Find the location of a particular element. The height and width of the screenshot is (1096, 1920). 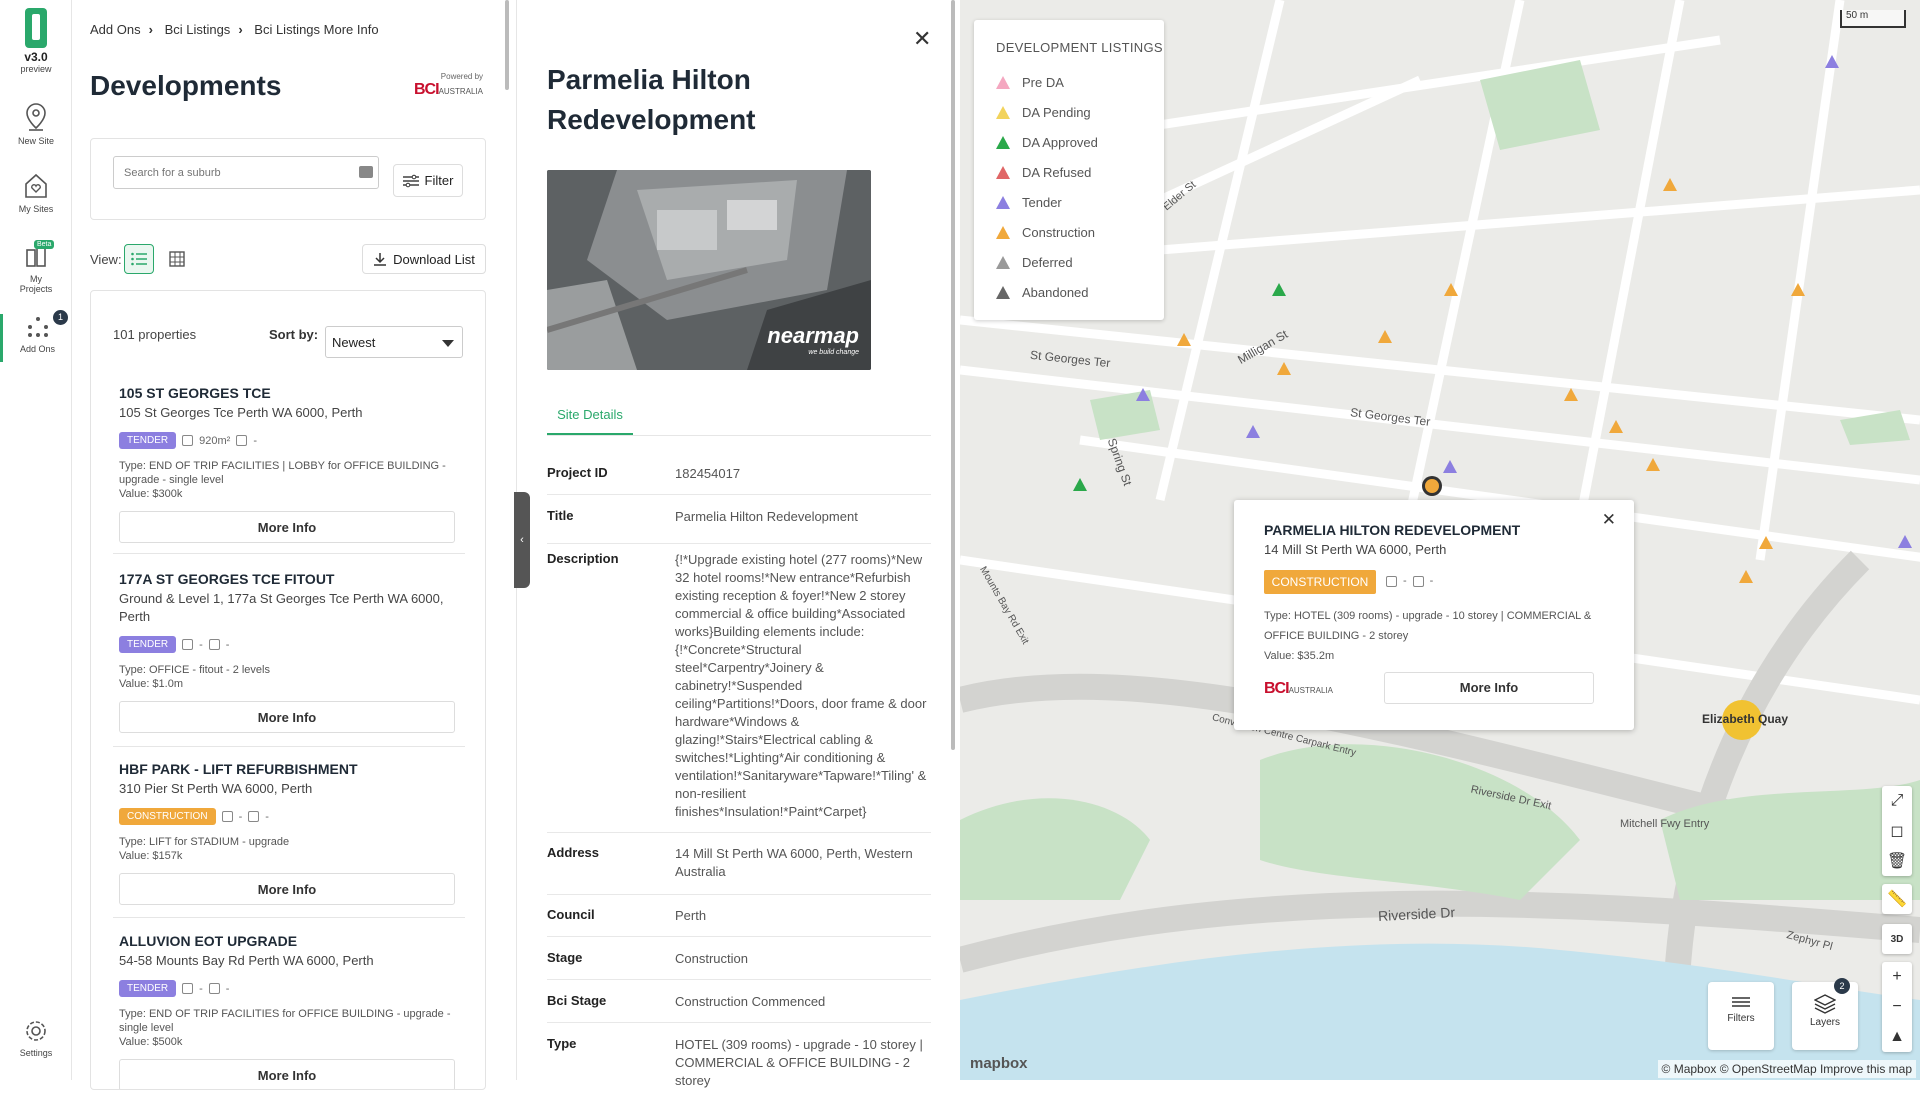

legend-item: Abandoned is located at coordinates (1080, 292).